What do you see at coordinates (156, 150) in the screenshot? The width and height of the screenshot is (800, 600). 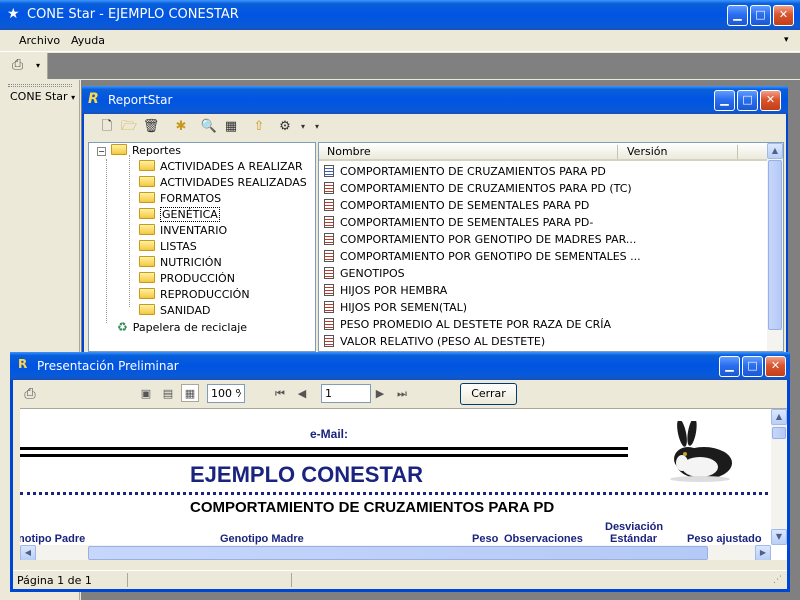 I see `tree-root-label: Reportes` at bounding box center [156, 150].